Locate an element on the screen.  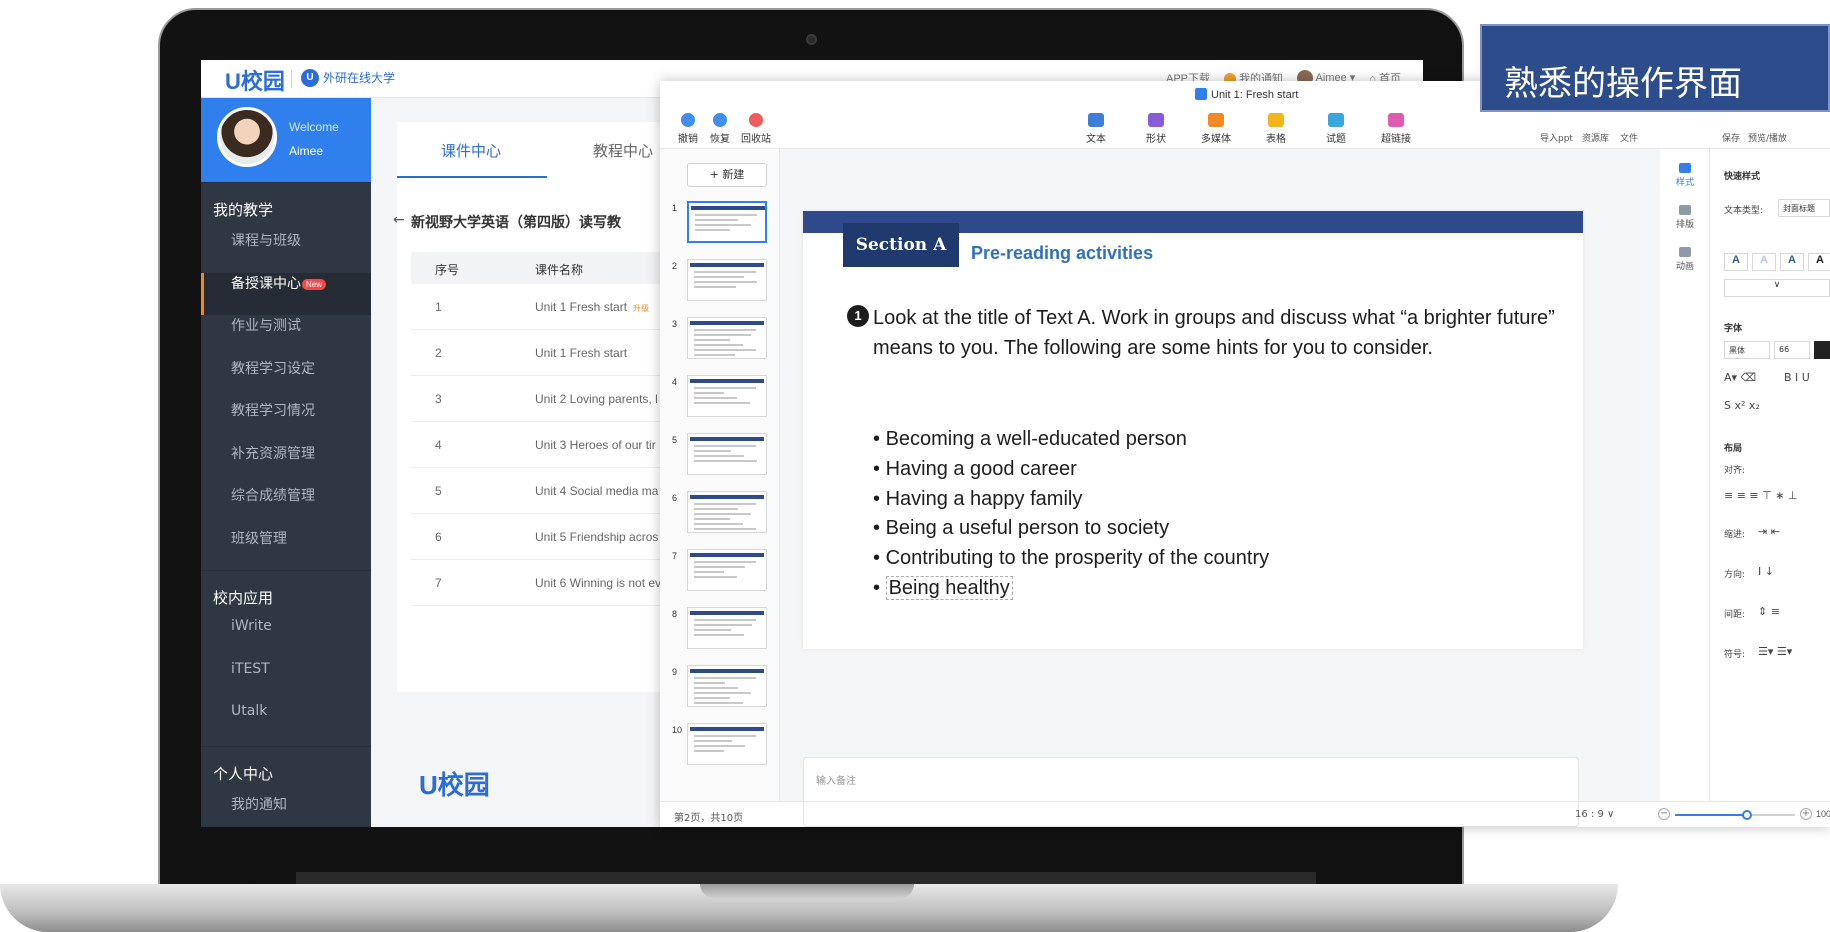
sidebar-item-grades: 综合成绩管理 is located at coordinates (286, 506).